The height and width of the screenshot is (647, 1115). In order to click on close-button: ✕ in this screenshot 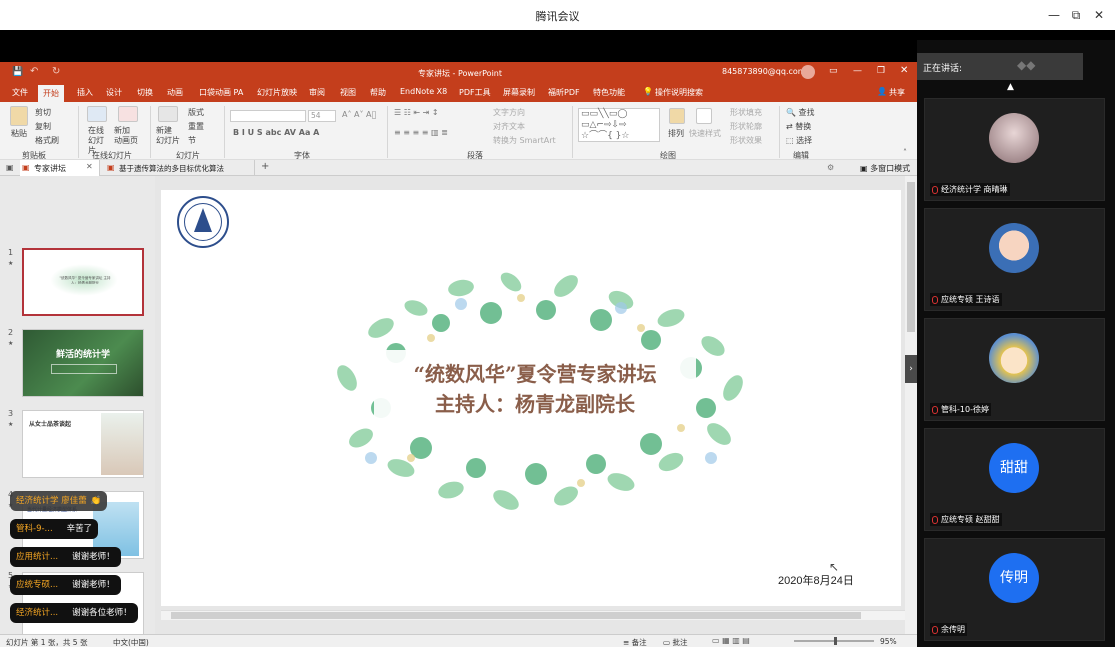, I will do `click(1099, 15)`.